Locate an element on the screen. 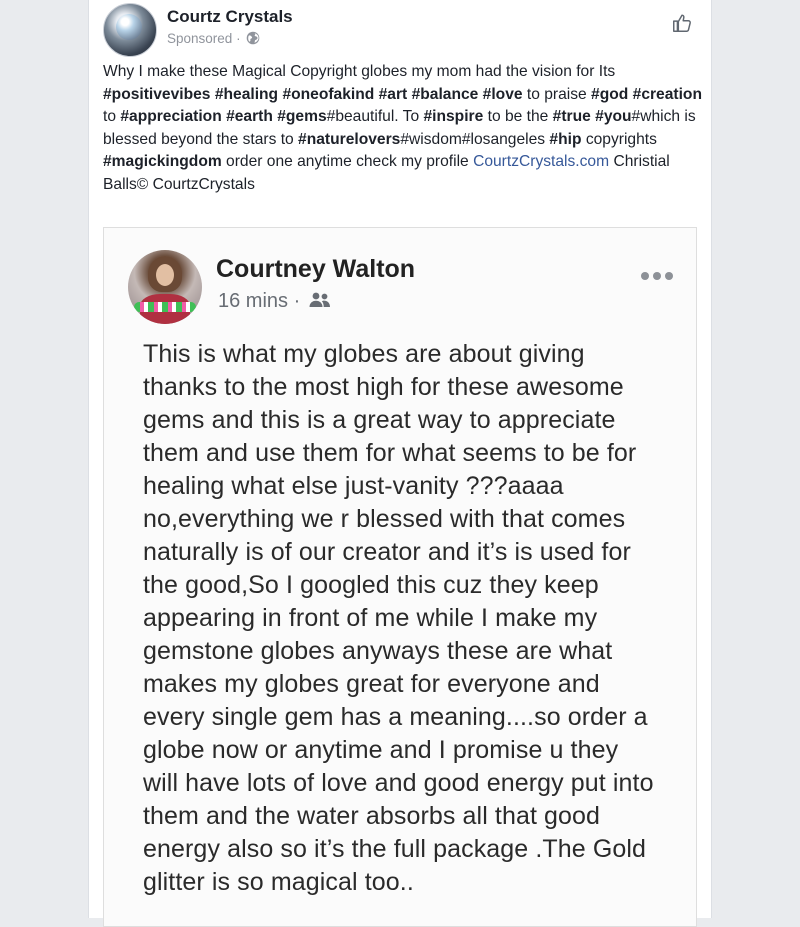  sponsored-label: Sponsored is located at coordinates (199, 38).